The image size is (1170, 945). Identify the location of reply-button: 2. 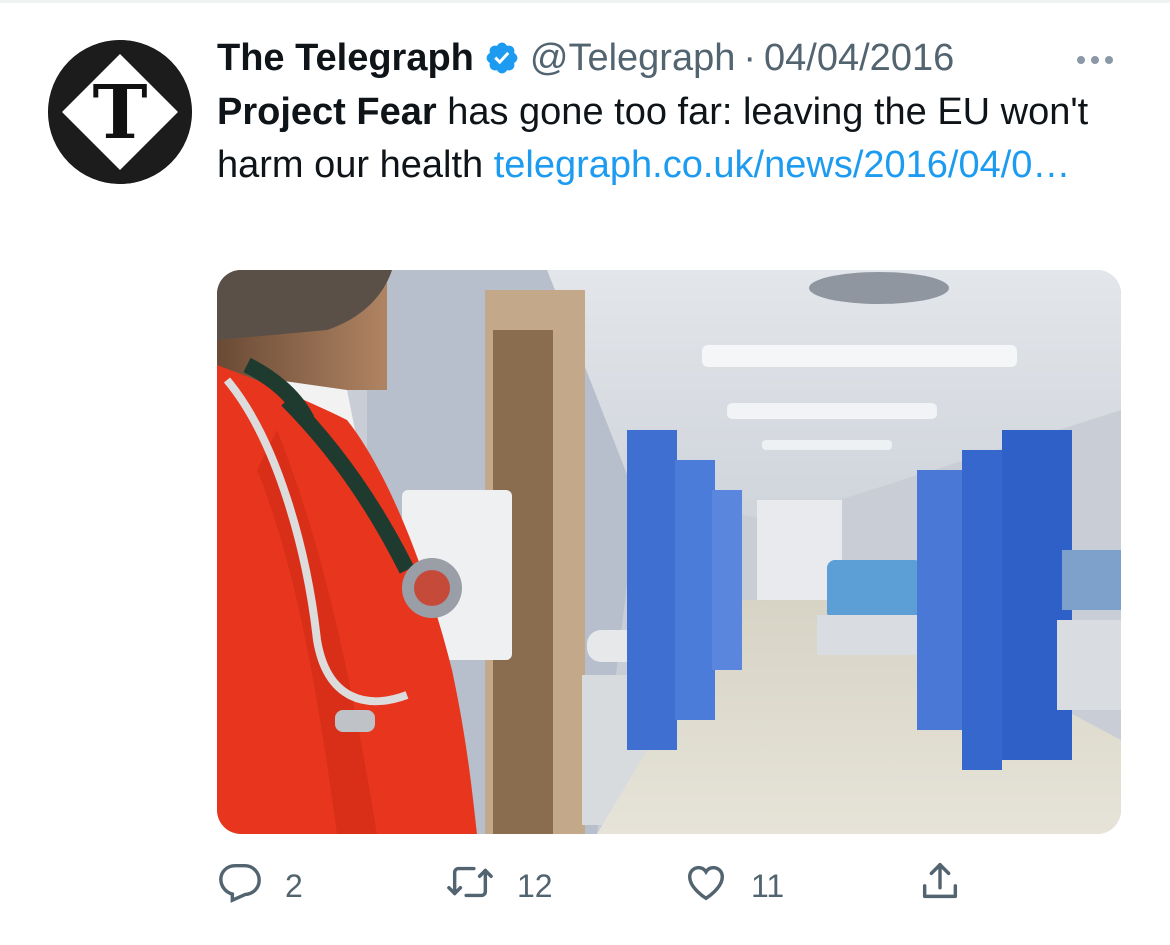
(260, 886).